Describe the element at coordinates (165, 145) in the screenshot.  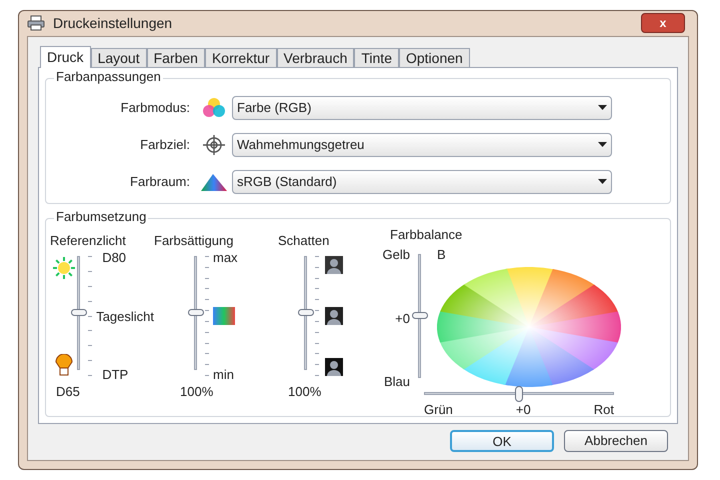
I see `field-label: Farbziel:` at that location.